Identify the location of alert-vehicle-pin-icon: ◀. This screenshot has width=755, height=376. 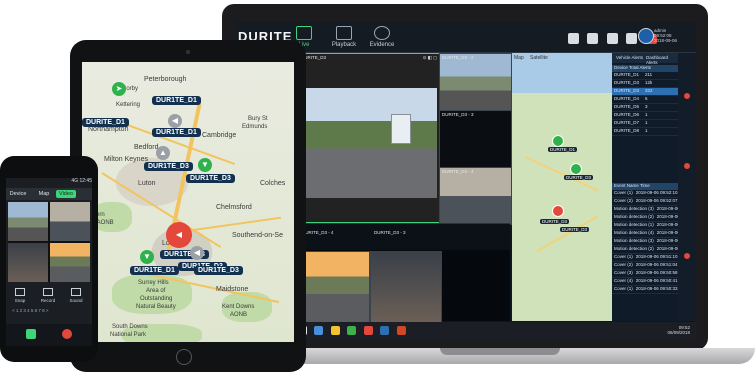
(179, 235).